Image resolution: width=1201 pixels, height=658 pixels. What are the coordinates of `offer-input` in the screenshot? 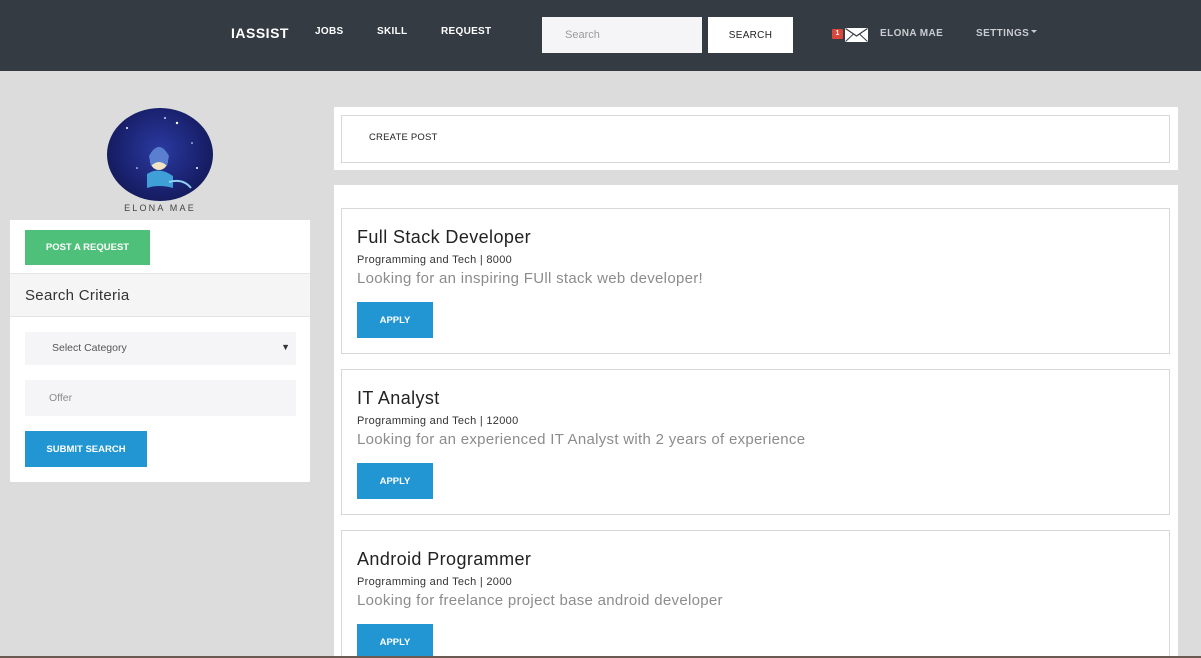 It's located at (160, 398).